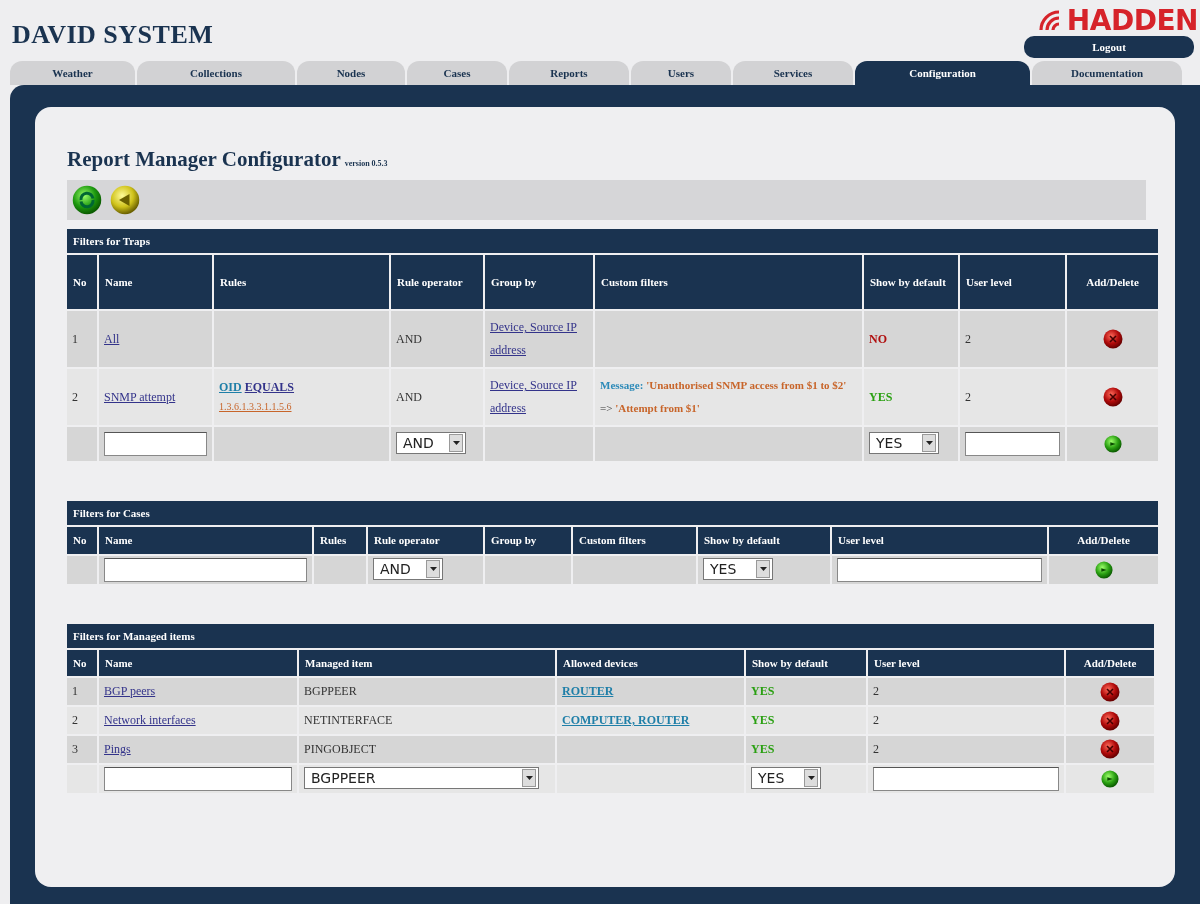  Describe the element at coordinates (421, 777) in the screenshot. I see `dropdown: BGPPEER` at that location.